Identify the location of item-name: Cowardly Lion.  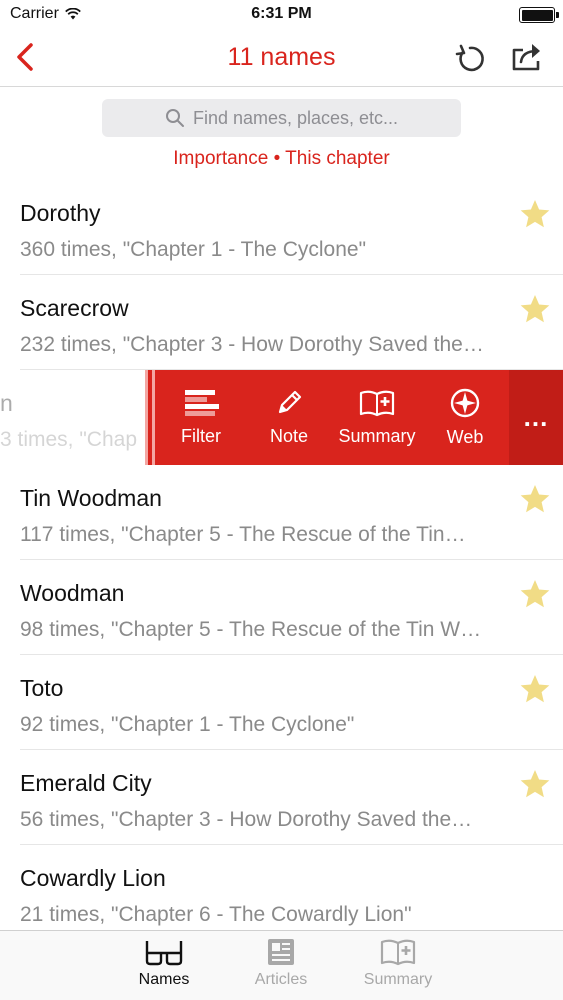
(93, 878).